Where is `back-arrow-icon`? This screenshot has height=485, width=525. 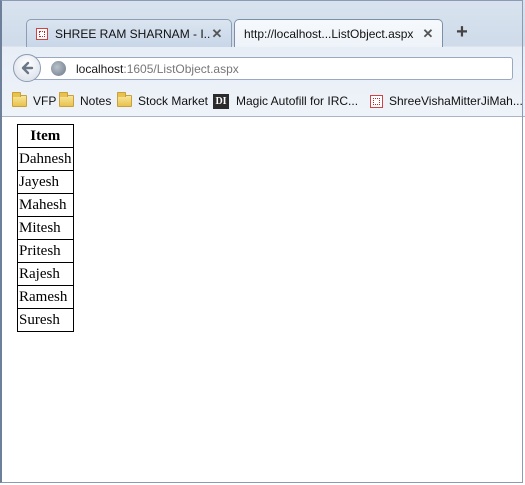 back-arrow-icon is located at coordinates (27, 68).